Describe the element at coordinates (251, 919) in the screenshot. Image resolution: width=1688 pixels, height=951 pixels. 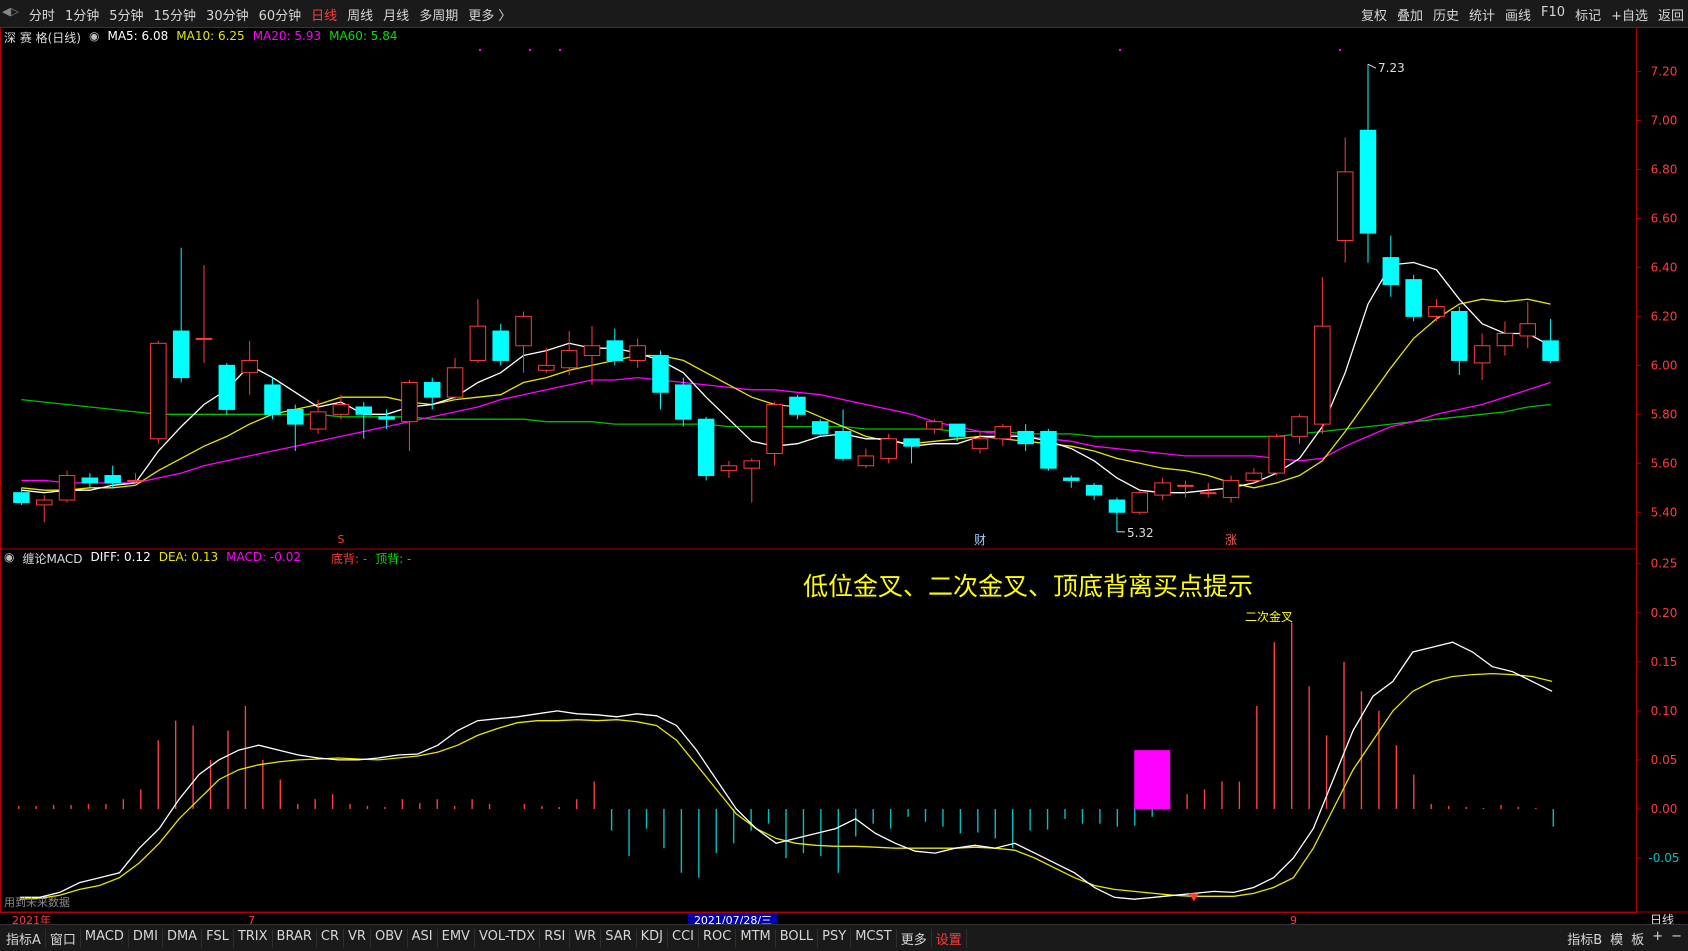
I see `x-label-month-7: 7` at that location.